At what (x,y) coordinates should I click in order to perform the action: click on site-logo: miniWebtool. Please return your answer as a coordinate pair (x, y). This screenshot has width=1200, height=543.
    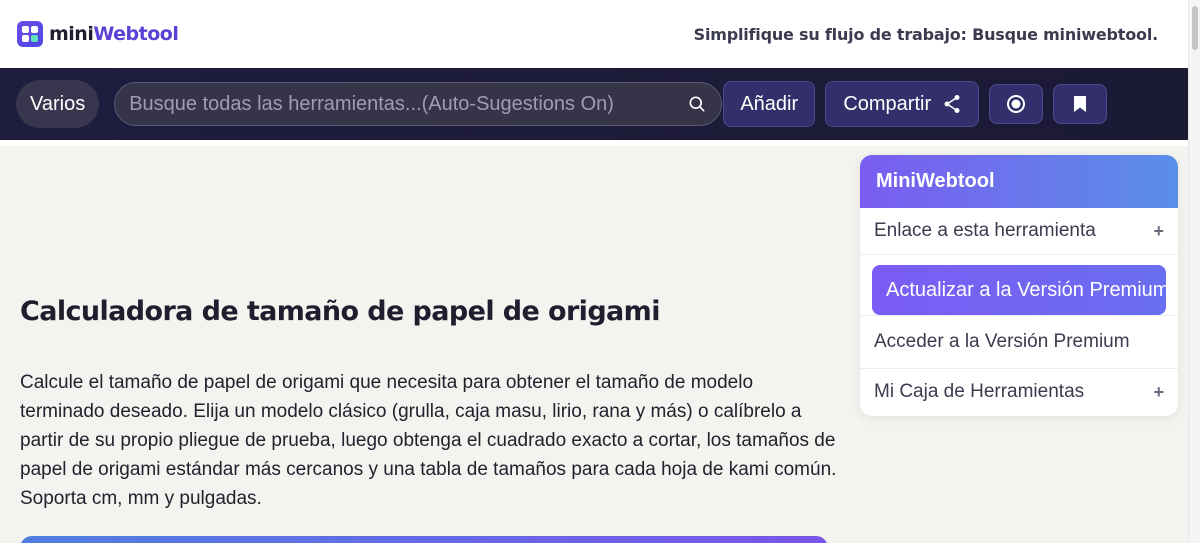
    Looking at the image, I should click on (98, 34).